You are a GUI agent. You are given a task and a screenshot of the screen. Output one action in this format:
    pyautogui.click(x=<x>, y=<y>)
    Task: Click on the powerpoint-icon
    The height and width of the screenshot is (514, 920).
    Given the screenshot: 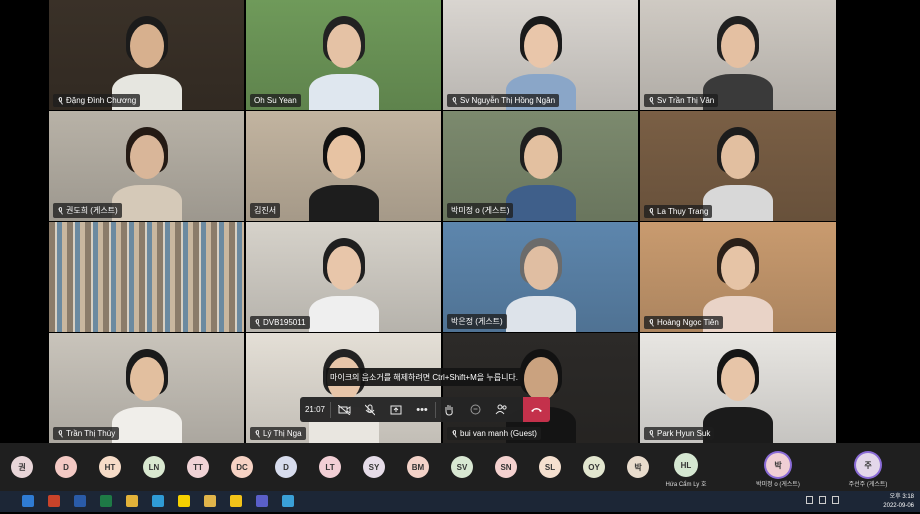 What is the action you would take?
    pyautogui.click(x=54, y=501)
    